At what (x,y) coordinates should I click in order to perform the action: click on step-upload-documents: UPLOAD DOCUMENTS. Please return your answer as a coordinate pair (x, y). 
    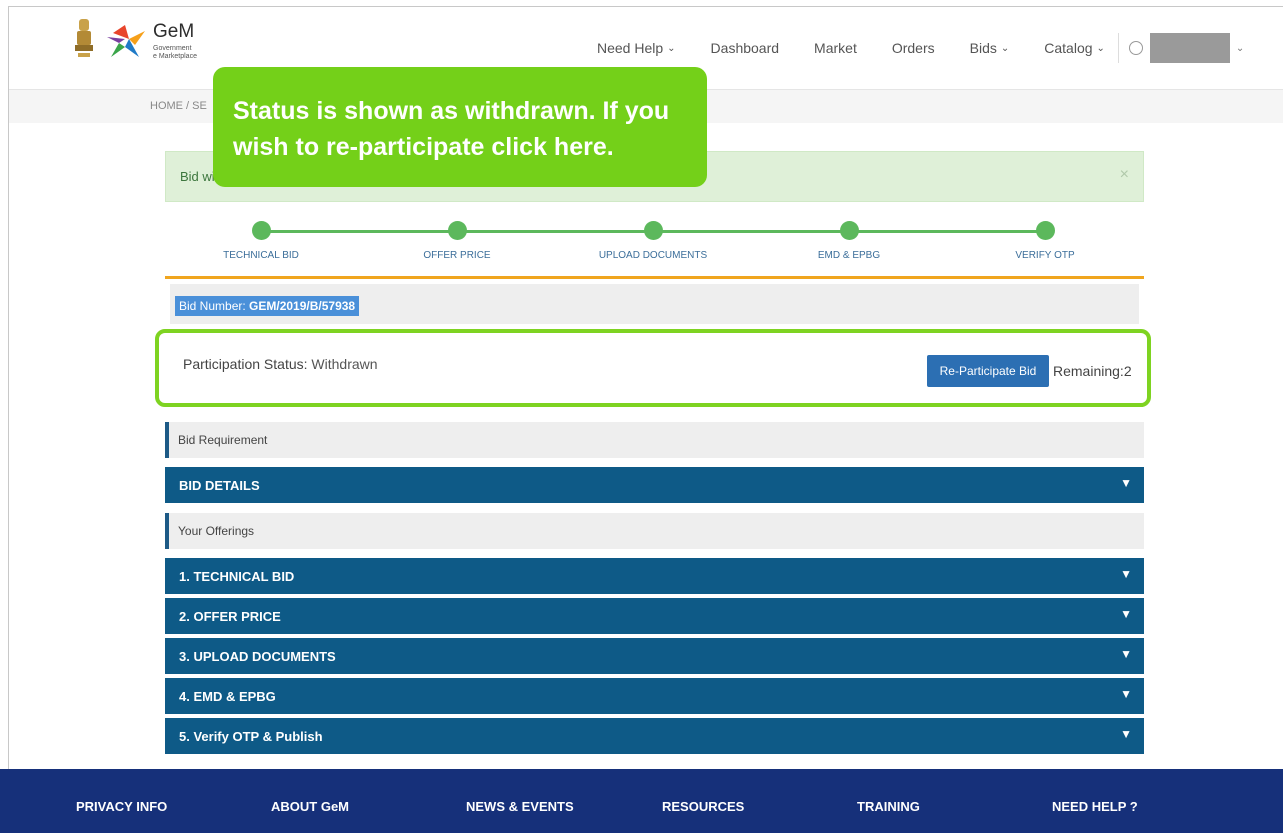
    Looking at the image, I should click on (653, 241).